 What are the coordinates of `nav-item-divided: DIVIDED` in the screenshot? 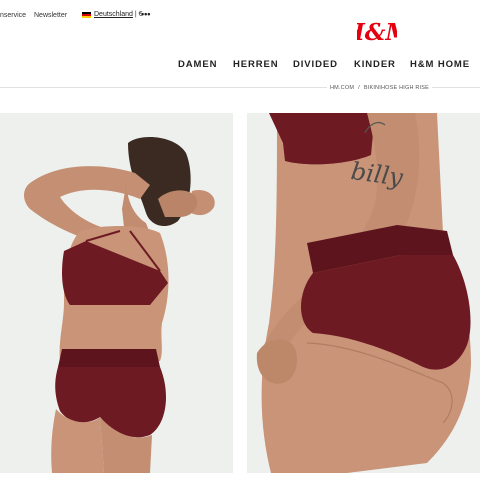 It's located at (315, 64).